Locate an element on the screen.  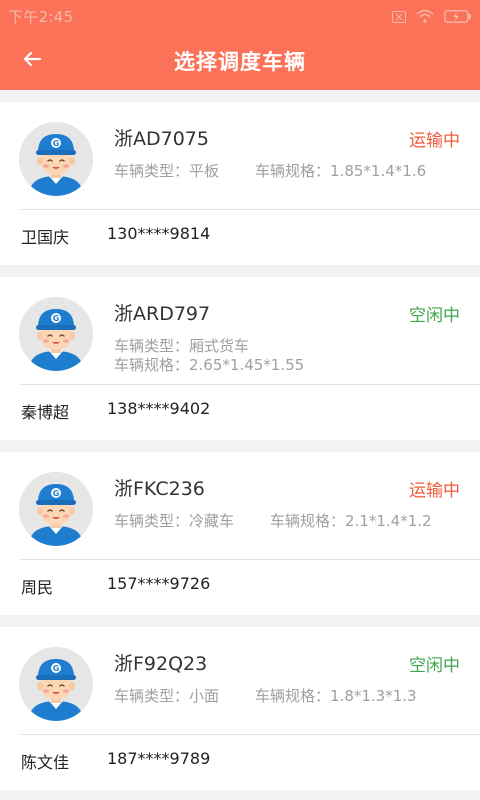
driver-row: 卫国庆 130****9814 is located at coordinates (115, 236).